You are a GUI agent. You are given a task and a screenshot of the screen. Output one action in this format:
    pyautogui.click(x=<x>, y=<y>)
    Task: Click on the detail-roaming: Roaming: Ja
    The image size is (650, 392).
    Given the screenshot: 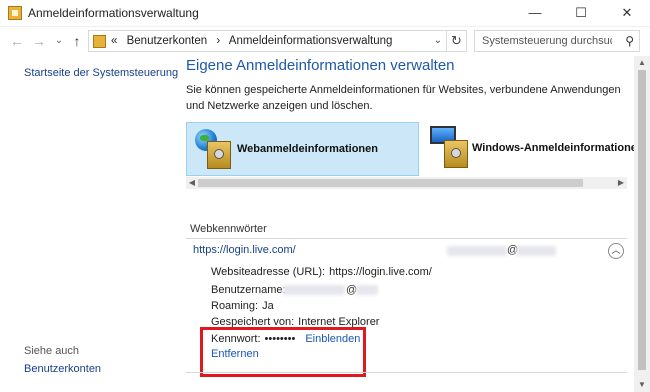 What is the action you would take?
    pyautogui.click(x=242, y=306)
    